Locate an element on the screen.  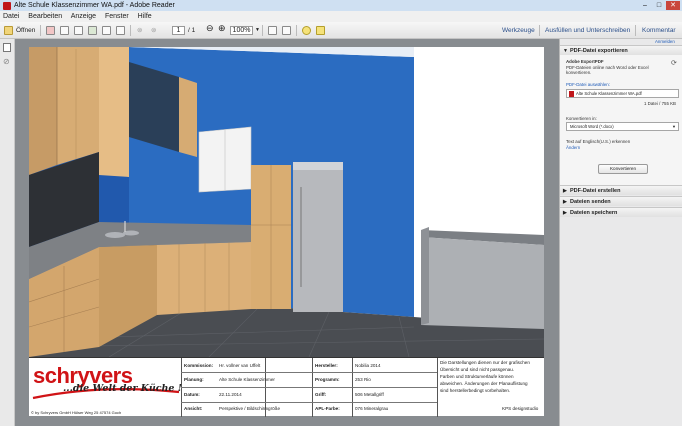
tab-tools: Werkzeuge is located at coordinates (518, 30).